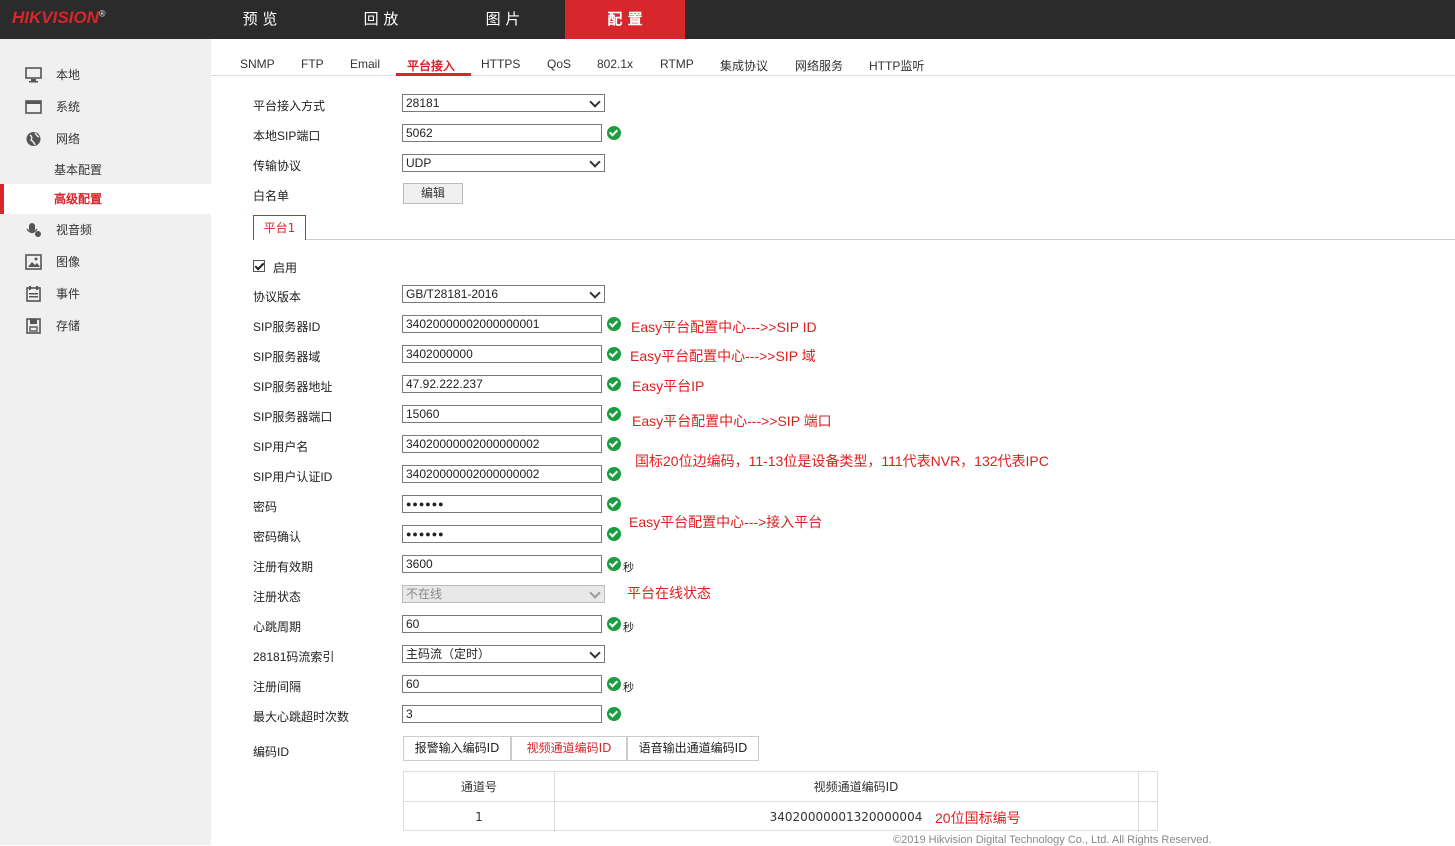  What do you see at coordinates (285, 268) in the screenshot?
I see `enable-label: 启用` at bounding box center [285, 268].